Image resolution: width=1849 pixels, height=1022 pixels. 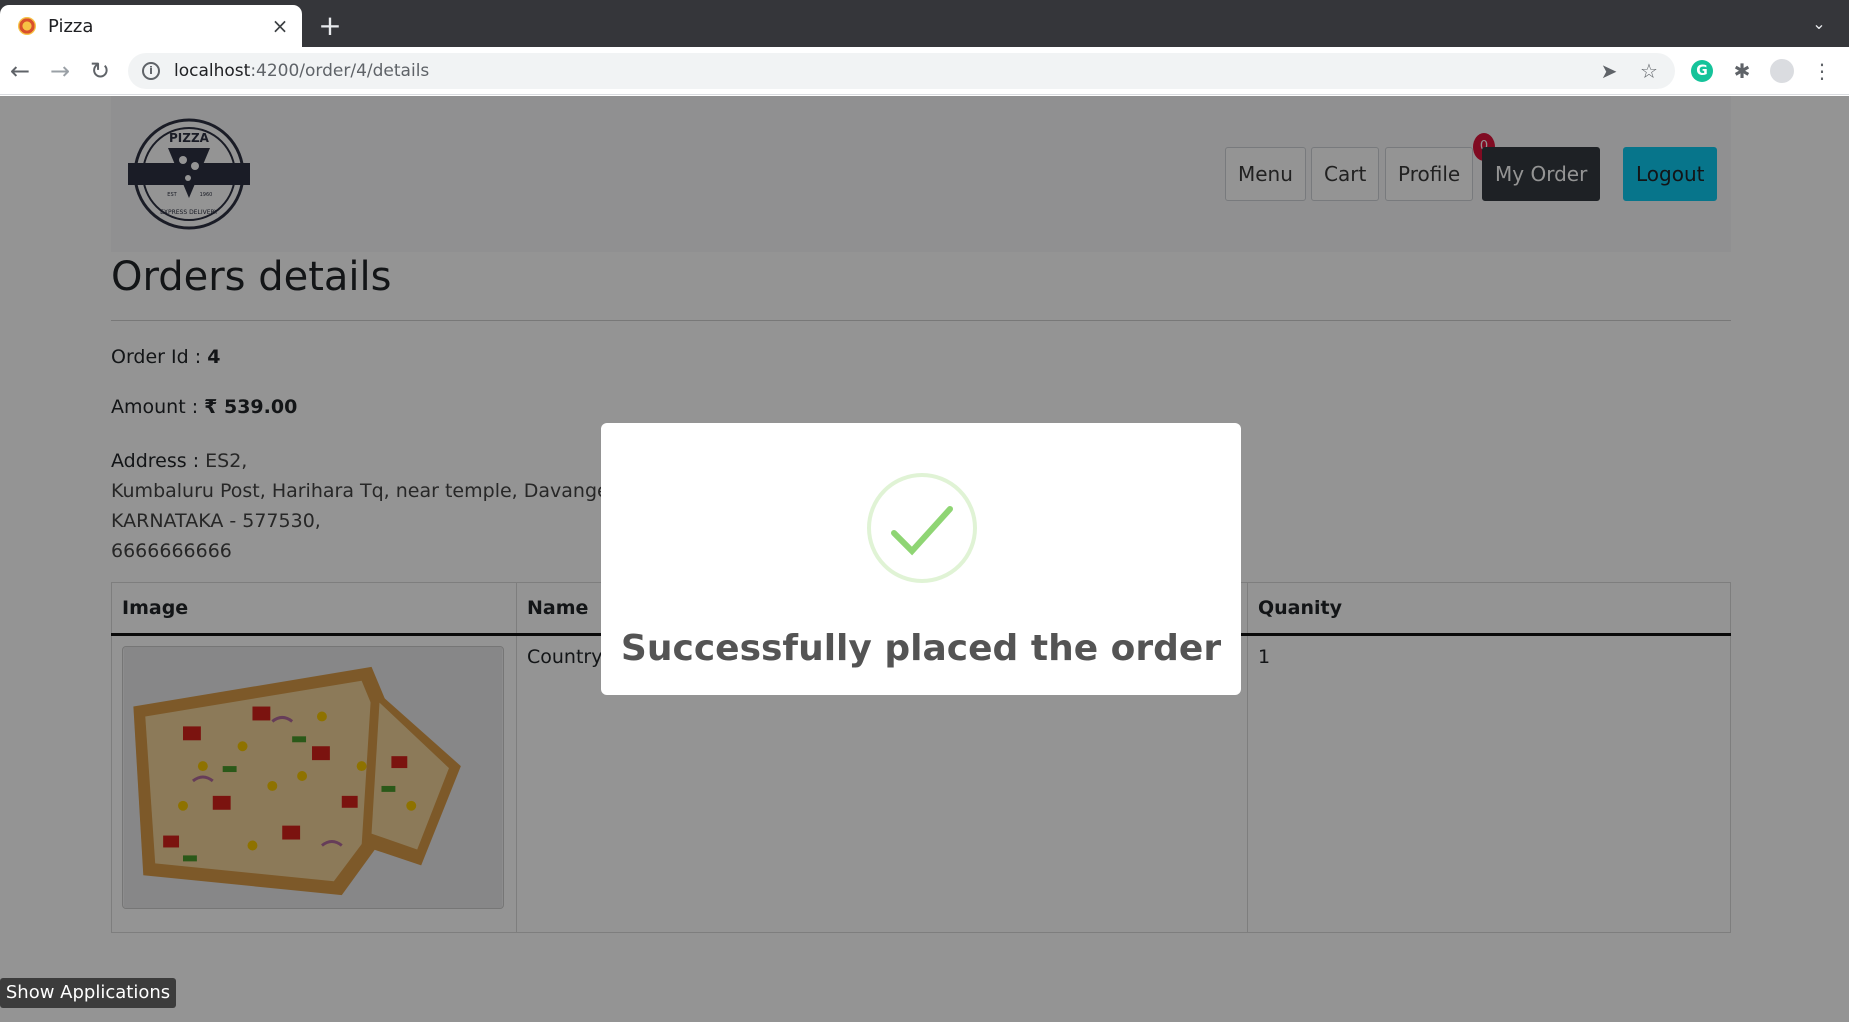 I want to click on pizza-favicon-icon, so click(x=27, y=26).